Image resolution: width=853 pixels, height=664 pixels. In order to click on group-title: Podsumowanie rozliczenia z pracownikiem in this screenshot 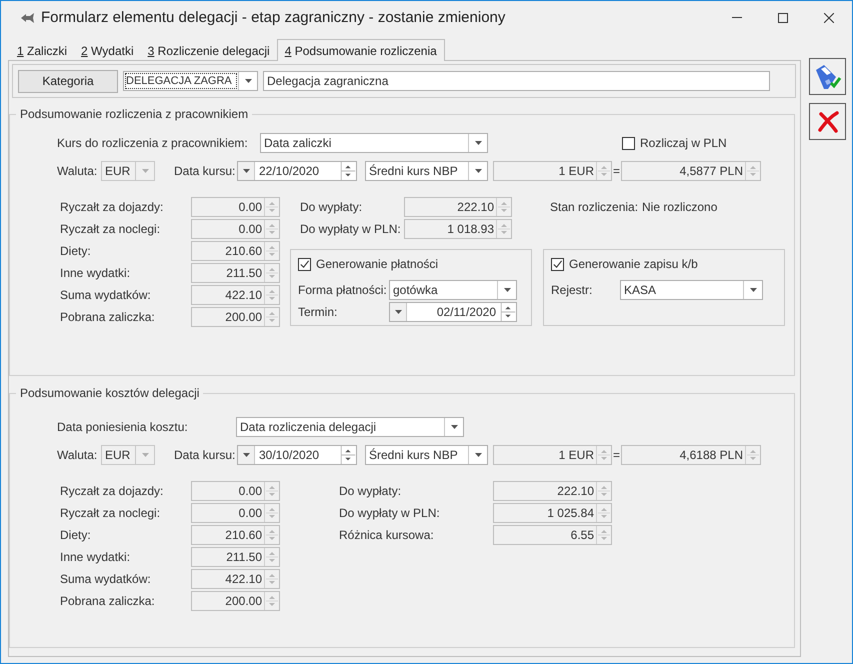, I will do `click(134, 114)`.